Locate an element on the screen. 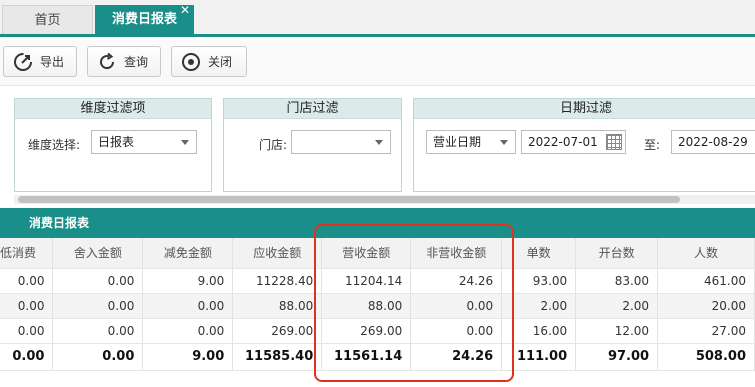 The image size is (755, 387). export-label: 导出 is located at coordinates (52, 62).